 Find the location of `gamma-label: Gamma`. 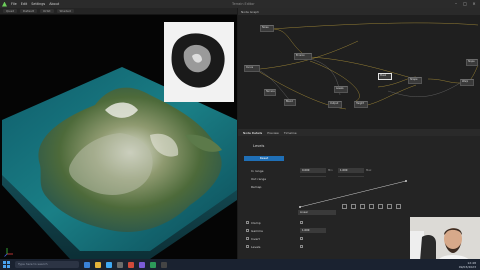

gamma-label: Gamma is located at coordinates (257, 231).